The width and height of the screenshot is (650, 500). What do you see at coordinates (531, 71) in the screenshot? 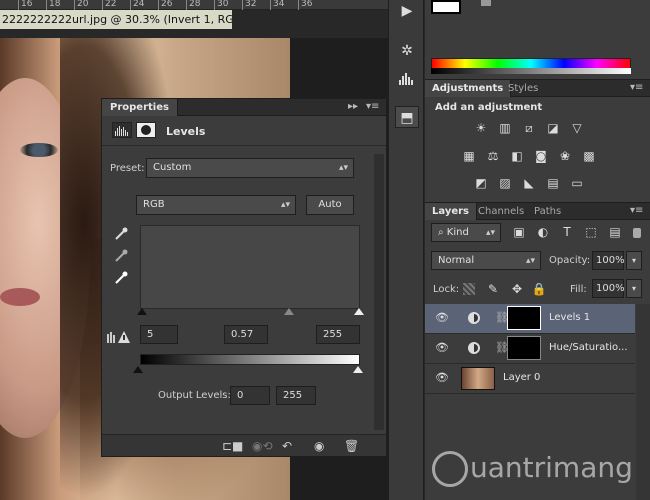
I see `gray-ramp` at bounding box center [531, 71].